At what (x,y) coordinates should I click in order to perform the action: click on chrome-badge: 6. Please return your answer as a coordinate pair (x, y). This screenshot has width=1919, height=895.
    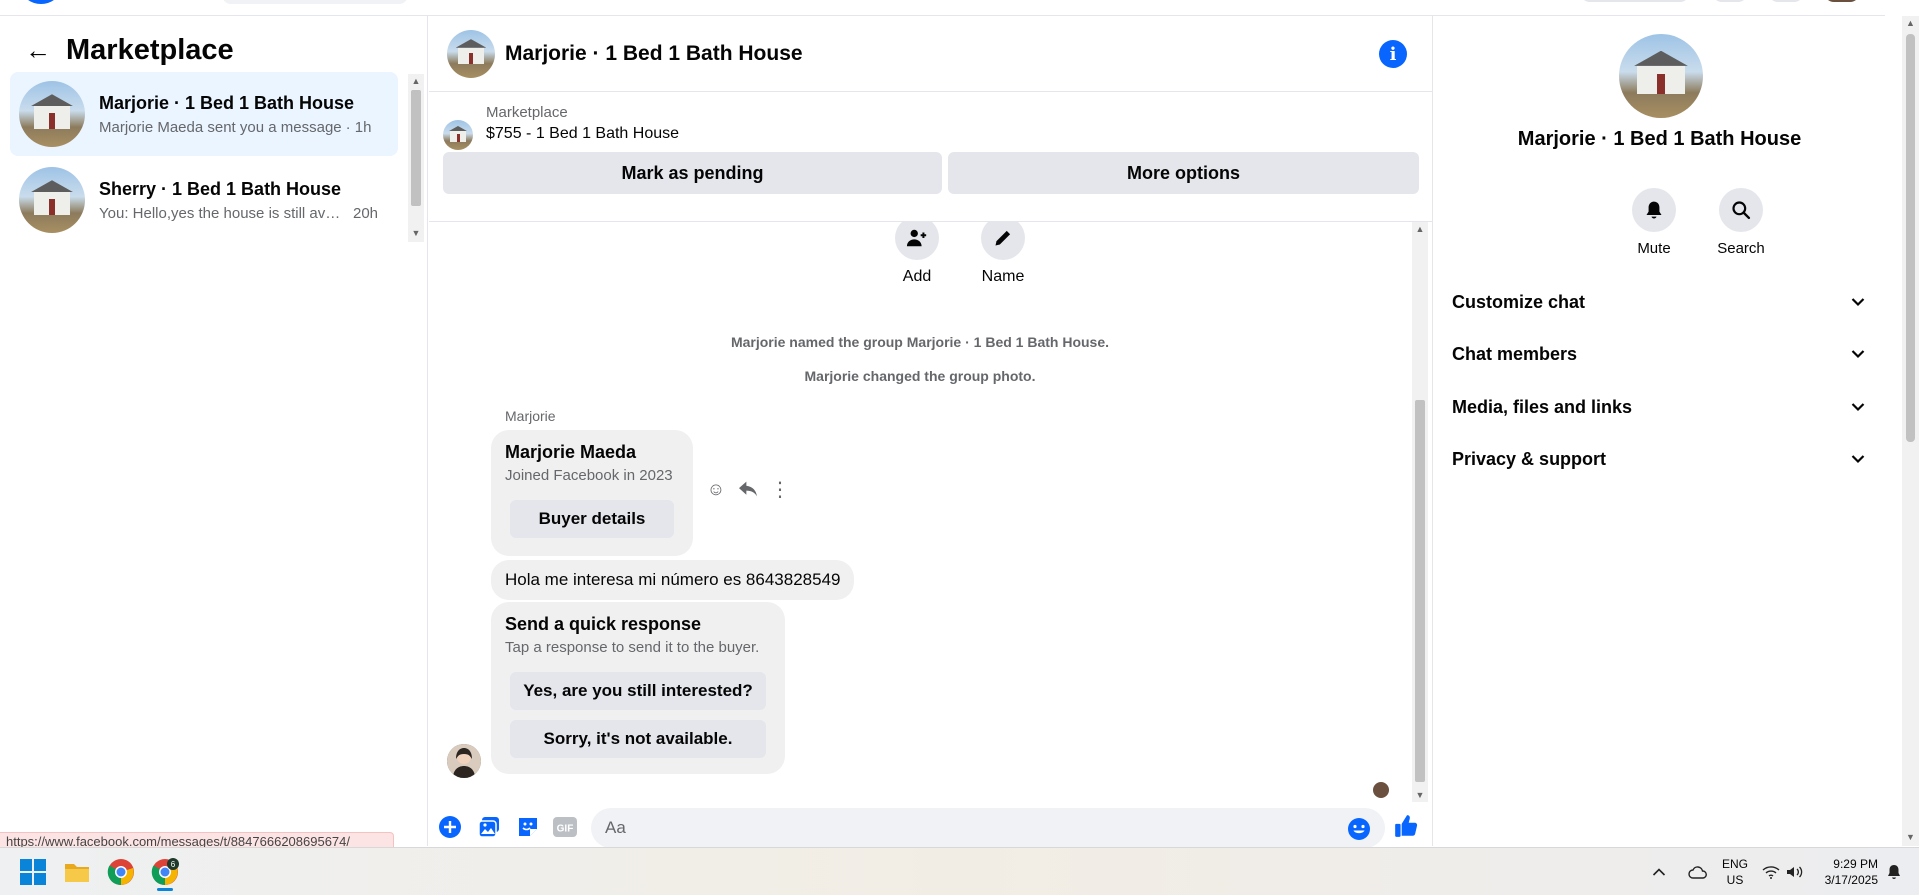
    Looking at the image, I should click on (173, 864).